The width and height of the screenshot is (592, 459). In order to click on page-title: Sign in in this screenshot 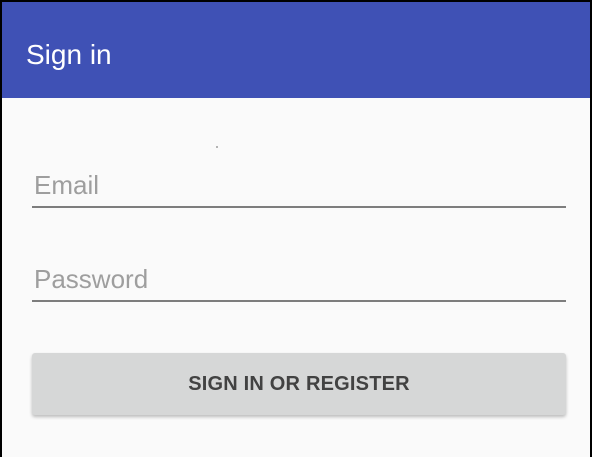, I will do `click(69, 54)`.